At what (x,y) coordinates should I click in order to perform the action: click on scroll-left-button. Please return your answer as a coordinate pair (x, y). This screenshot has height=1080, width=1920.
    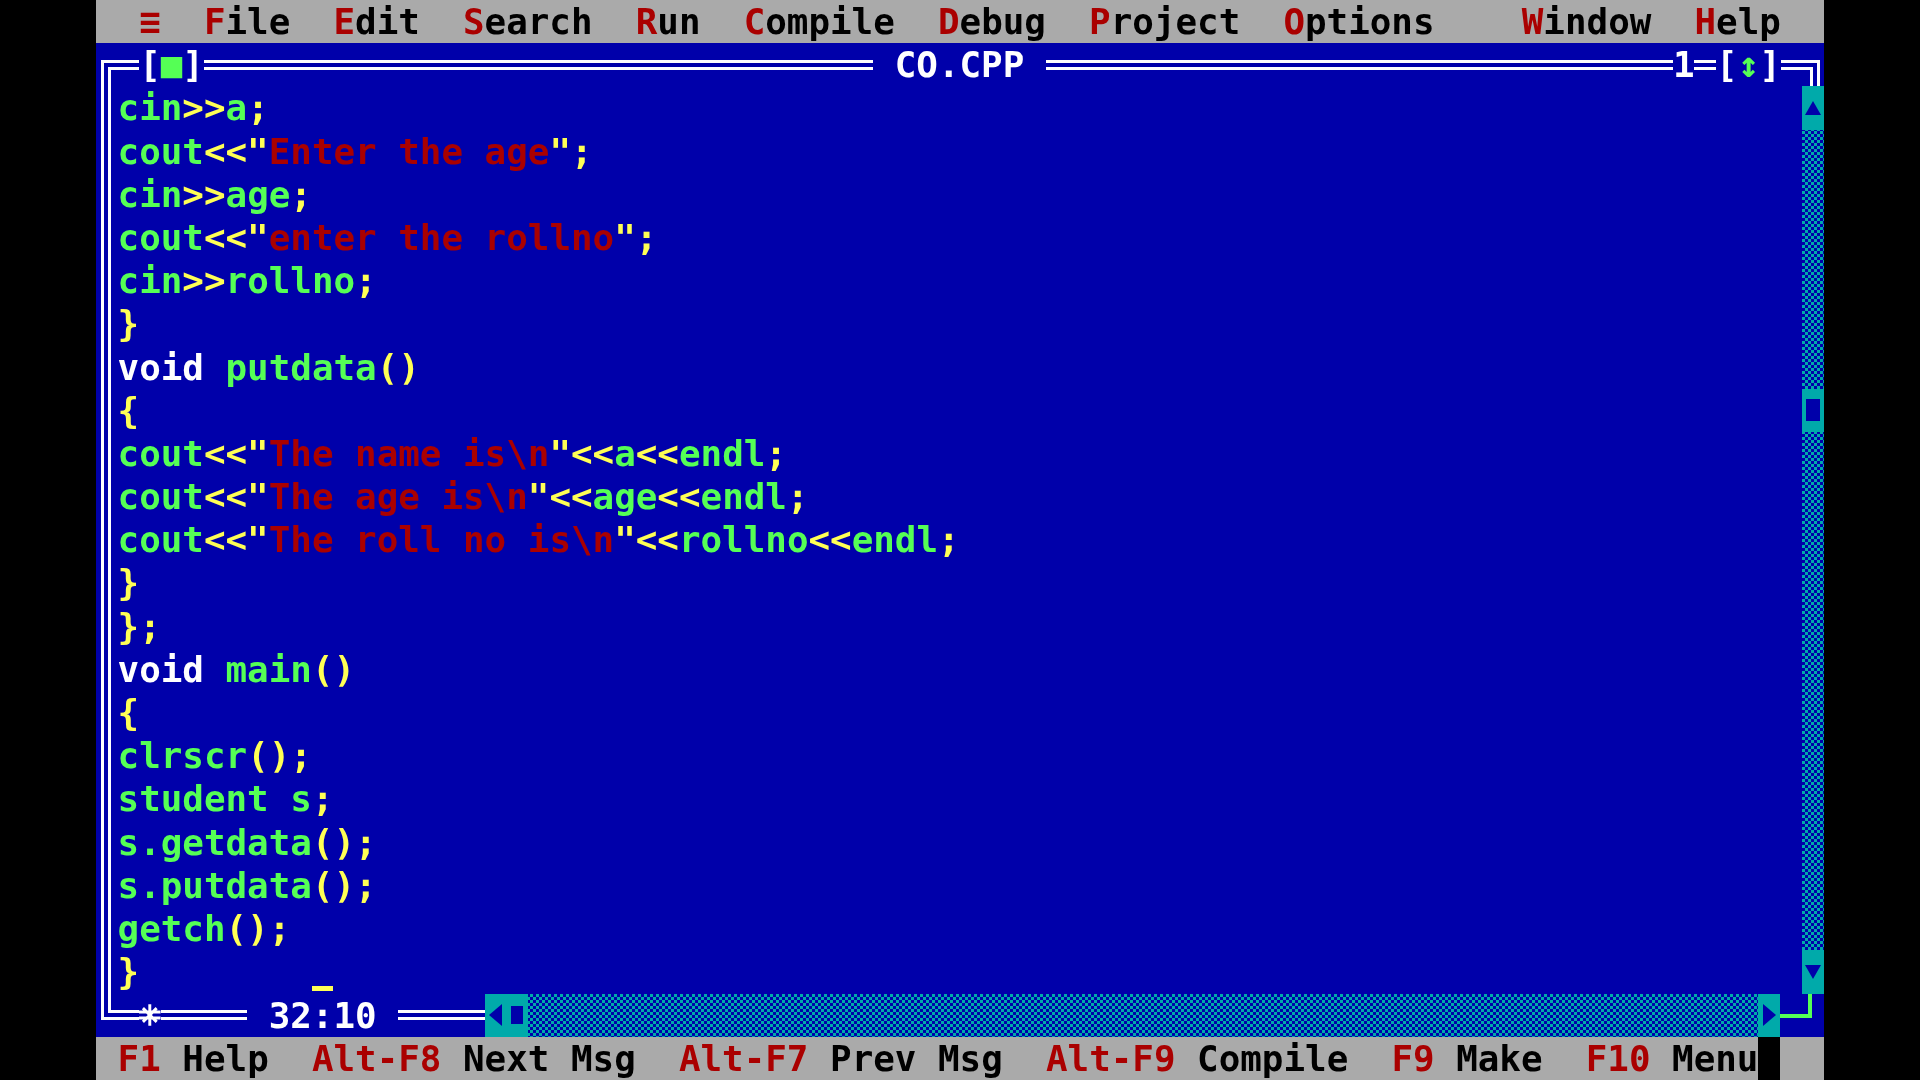
    Looking at the image, I should click on (495, 1015).